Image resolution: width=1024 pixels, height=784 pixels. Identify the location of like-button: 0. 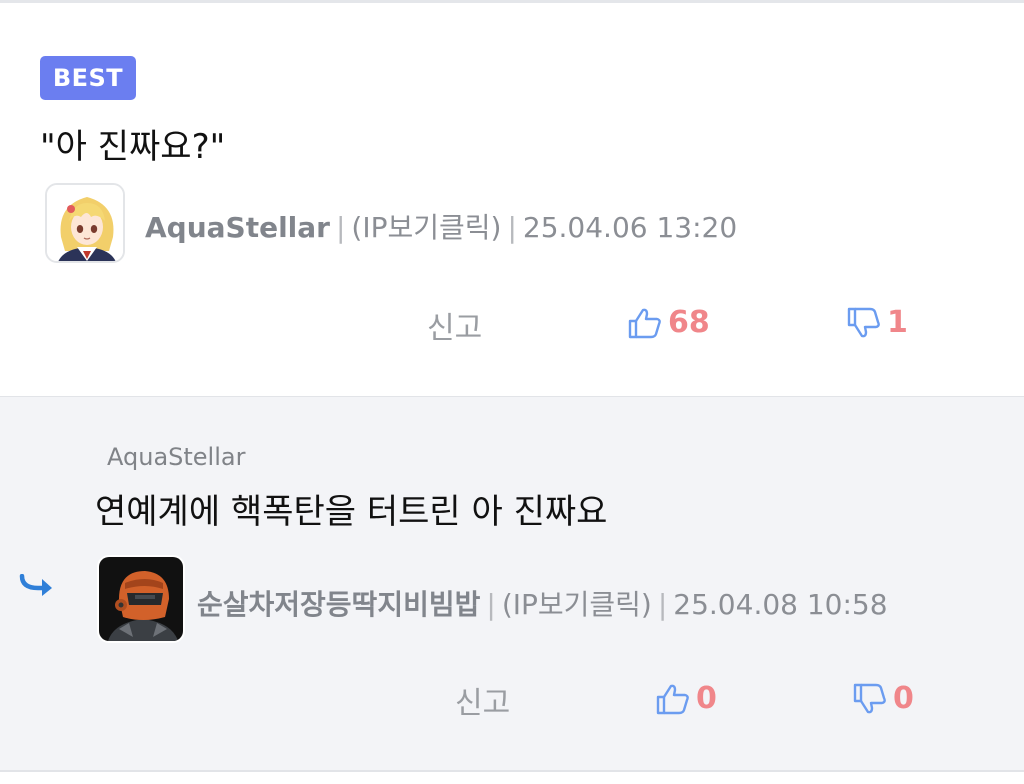
(686, 698).